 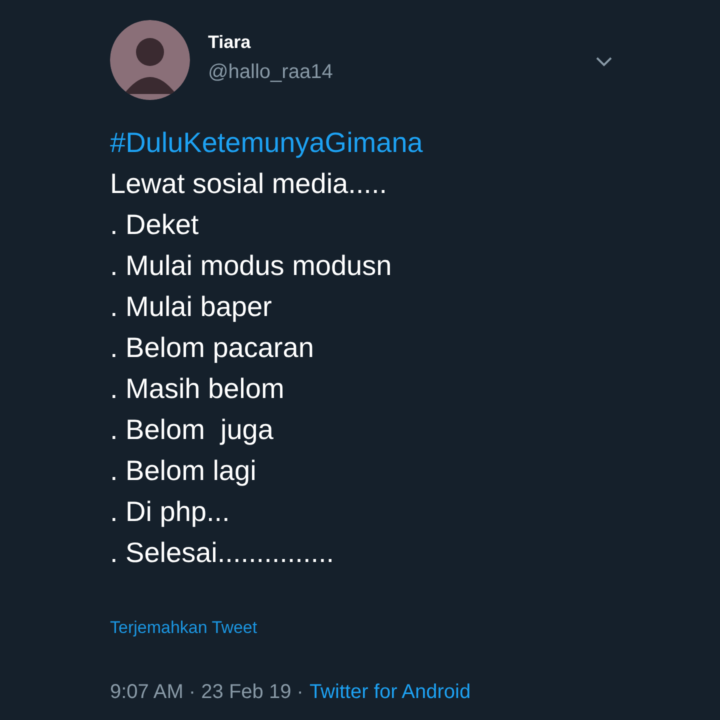 What do you see at coordinates (155, 225) in the screenshot?
I see `tweet-line: . Deket` at bounding box center [155, 225].